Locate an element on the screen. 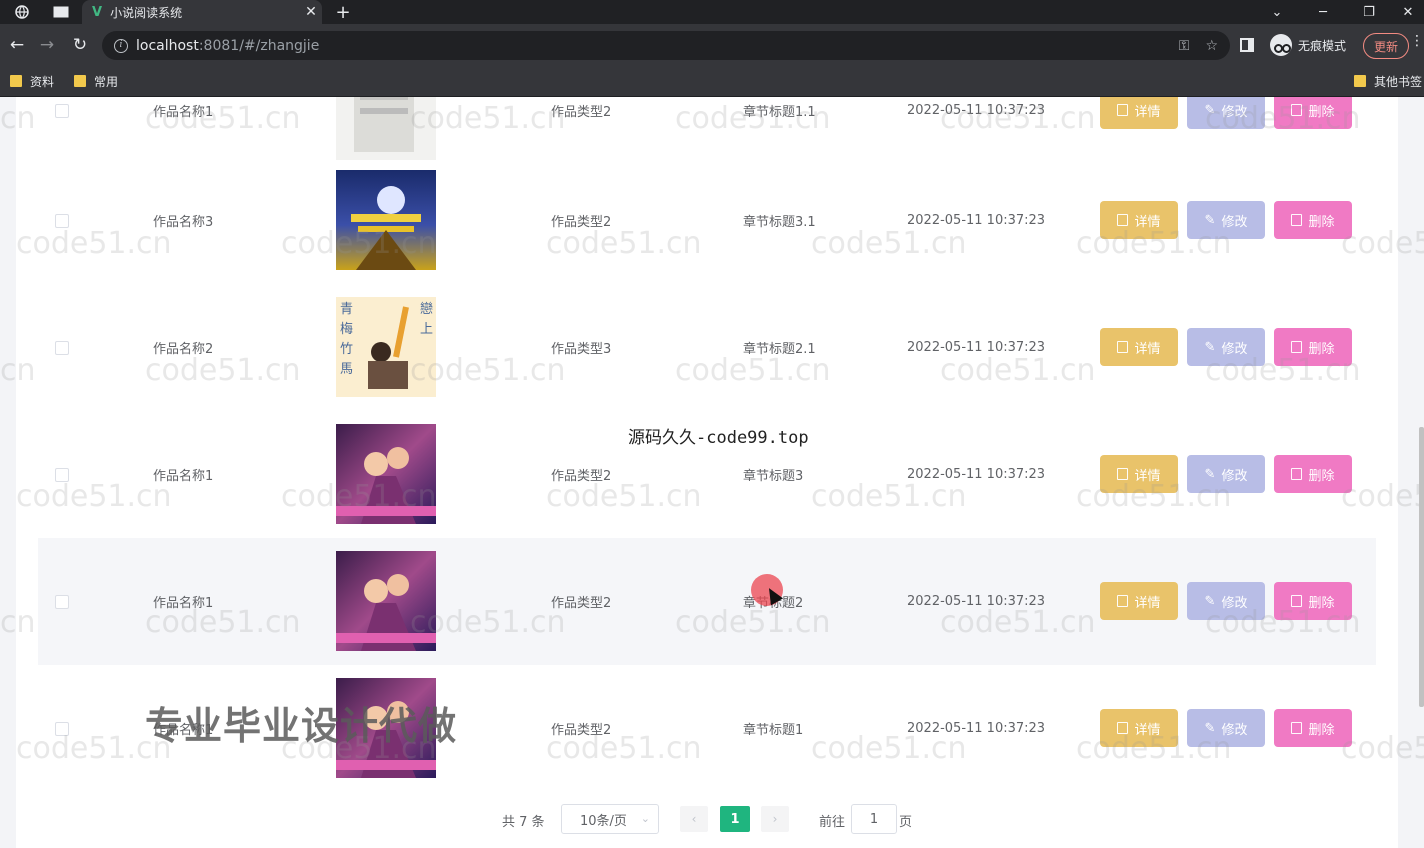 The width and height of the screenshot is (1424, 848). new-tab-button: + is located at coordinates (343, 12).